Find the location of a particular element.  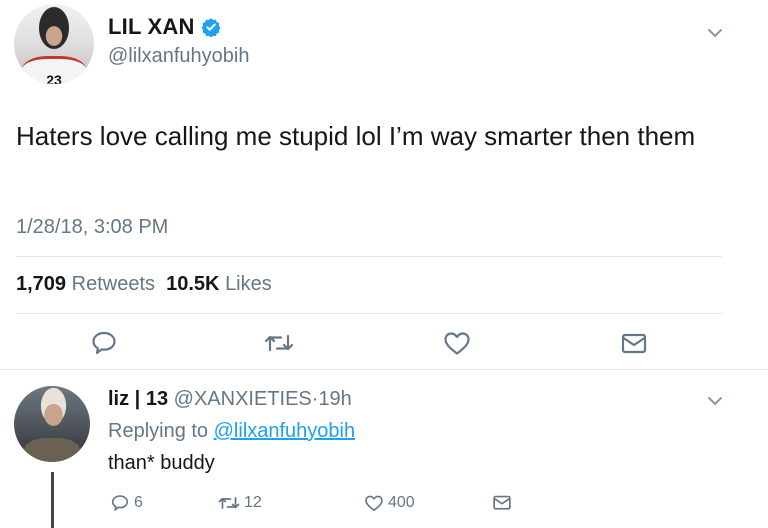

author-name-row: LIL XAN is located at coordinates (164, 27).